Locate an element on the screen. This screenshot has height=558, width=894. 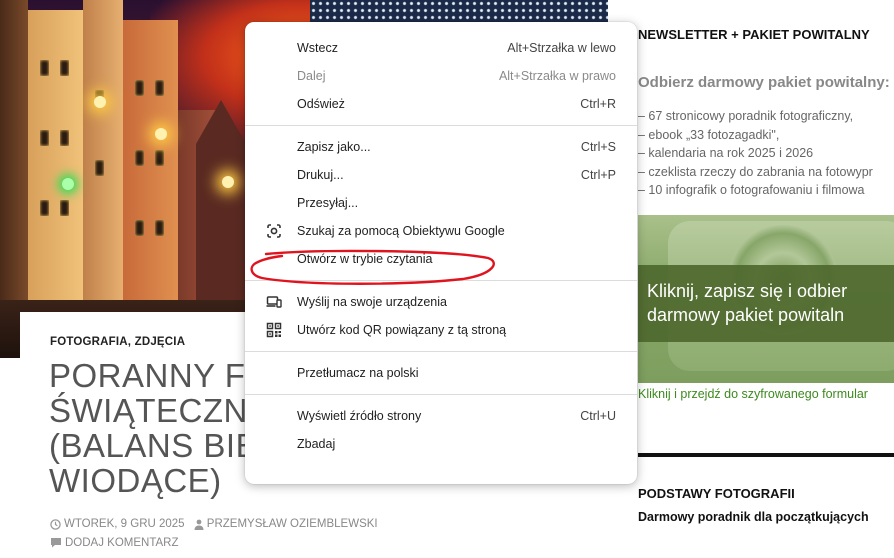
menu-item-inspect: Zbadaj is located at coordinates (441, 444).